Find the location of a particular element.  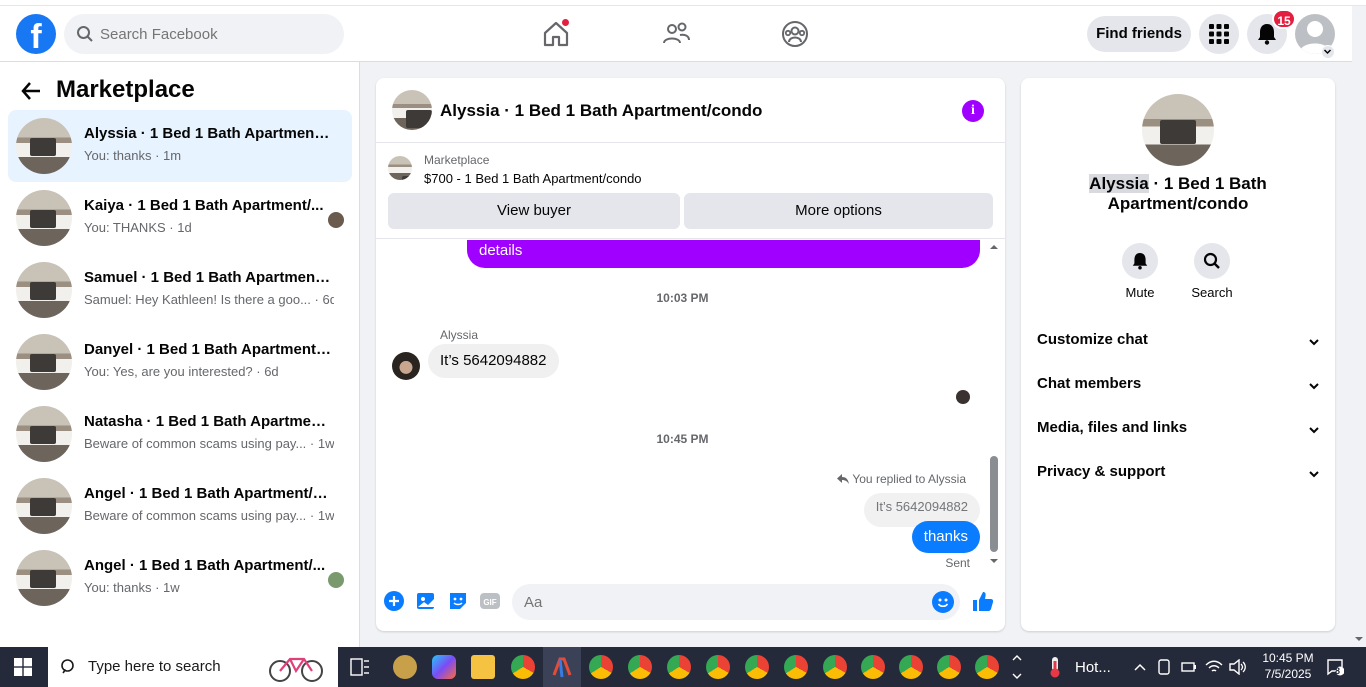

chrome-app-icon is located at coordinates (523, 667).